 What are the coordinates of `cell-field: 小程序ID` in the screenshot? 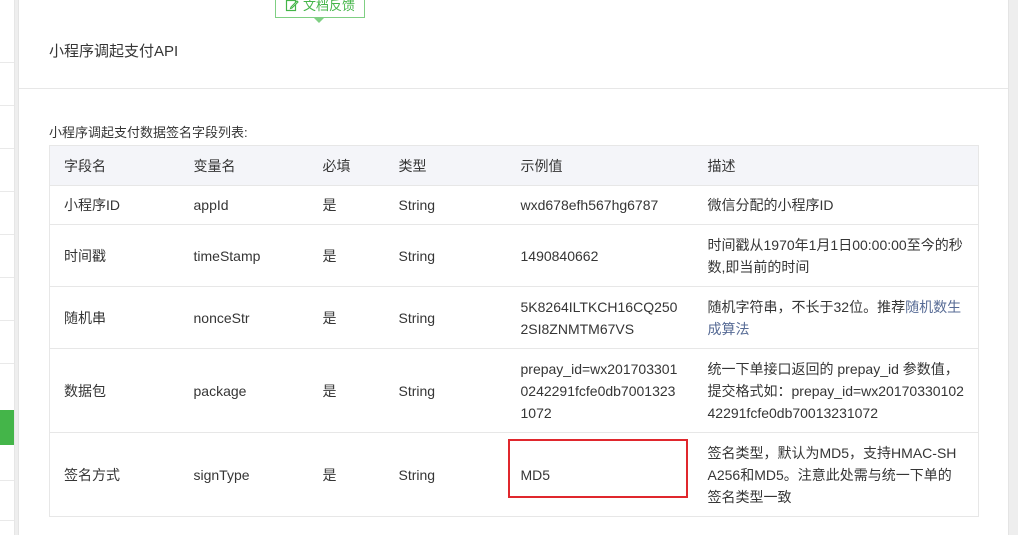 It's located at (114, 205).